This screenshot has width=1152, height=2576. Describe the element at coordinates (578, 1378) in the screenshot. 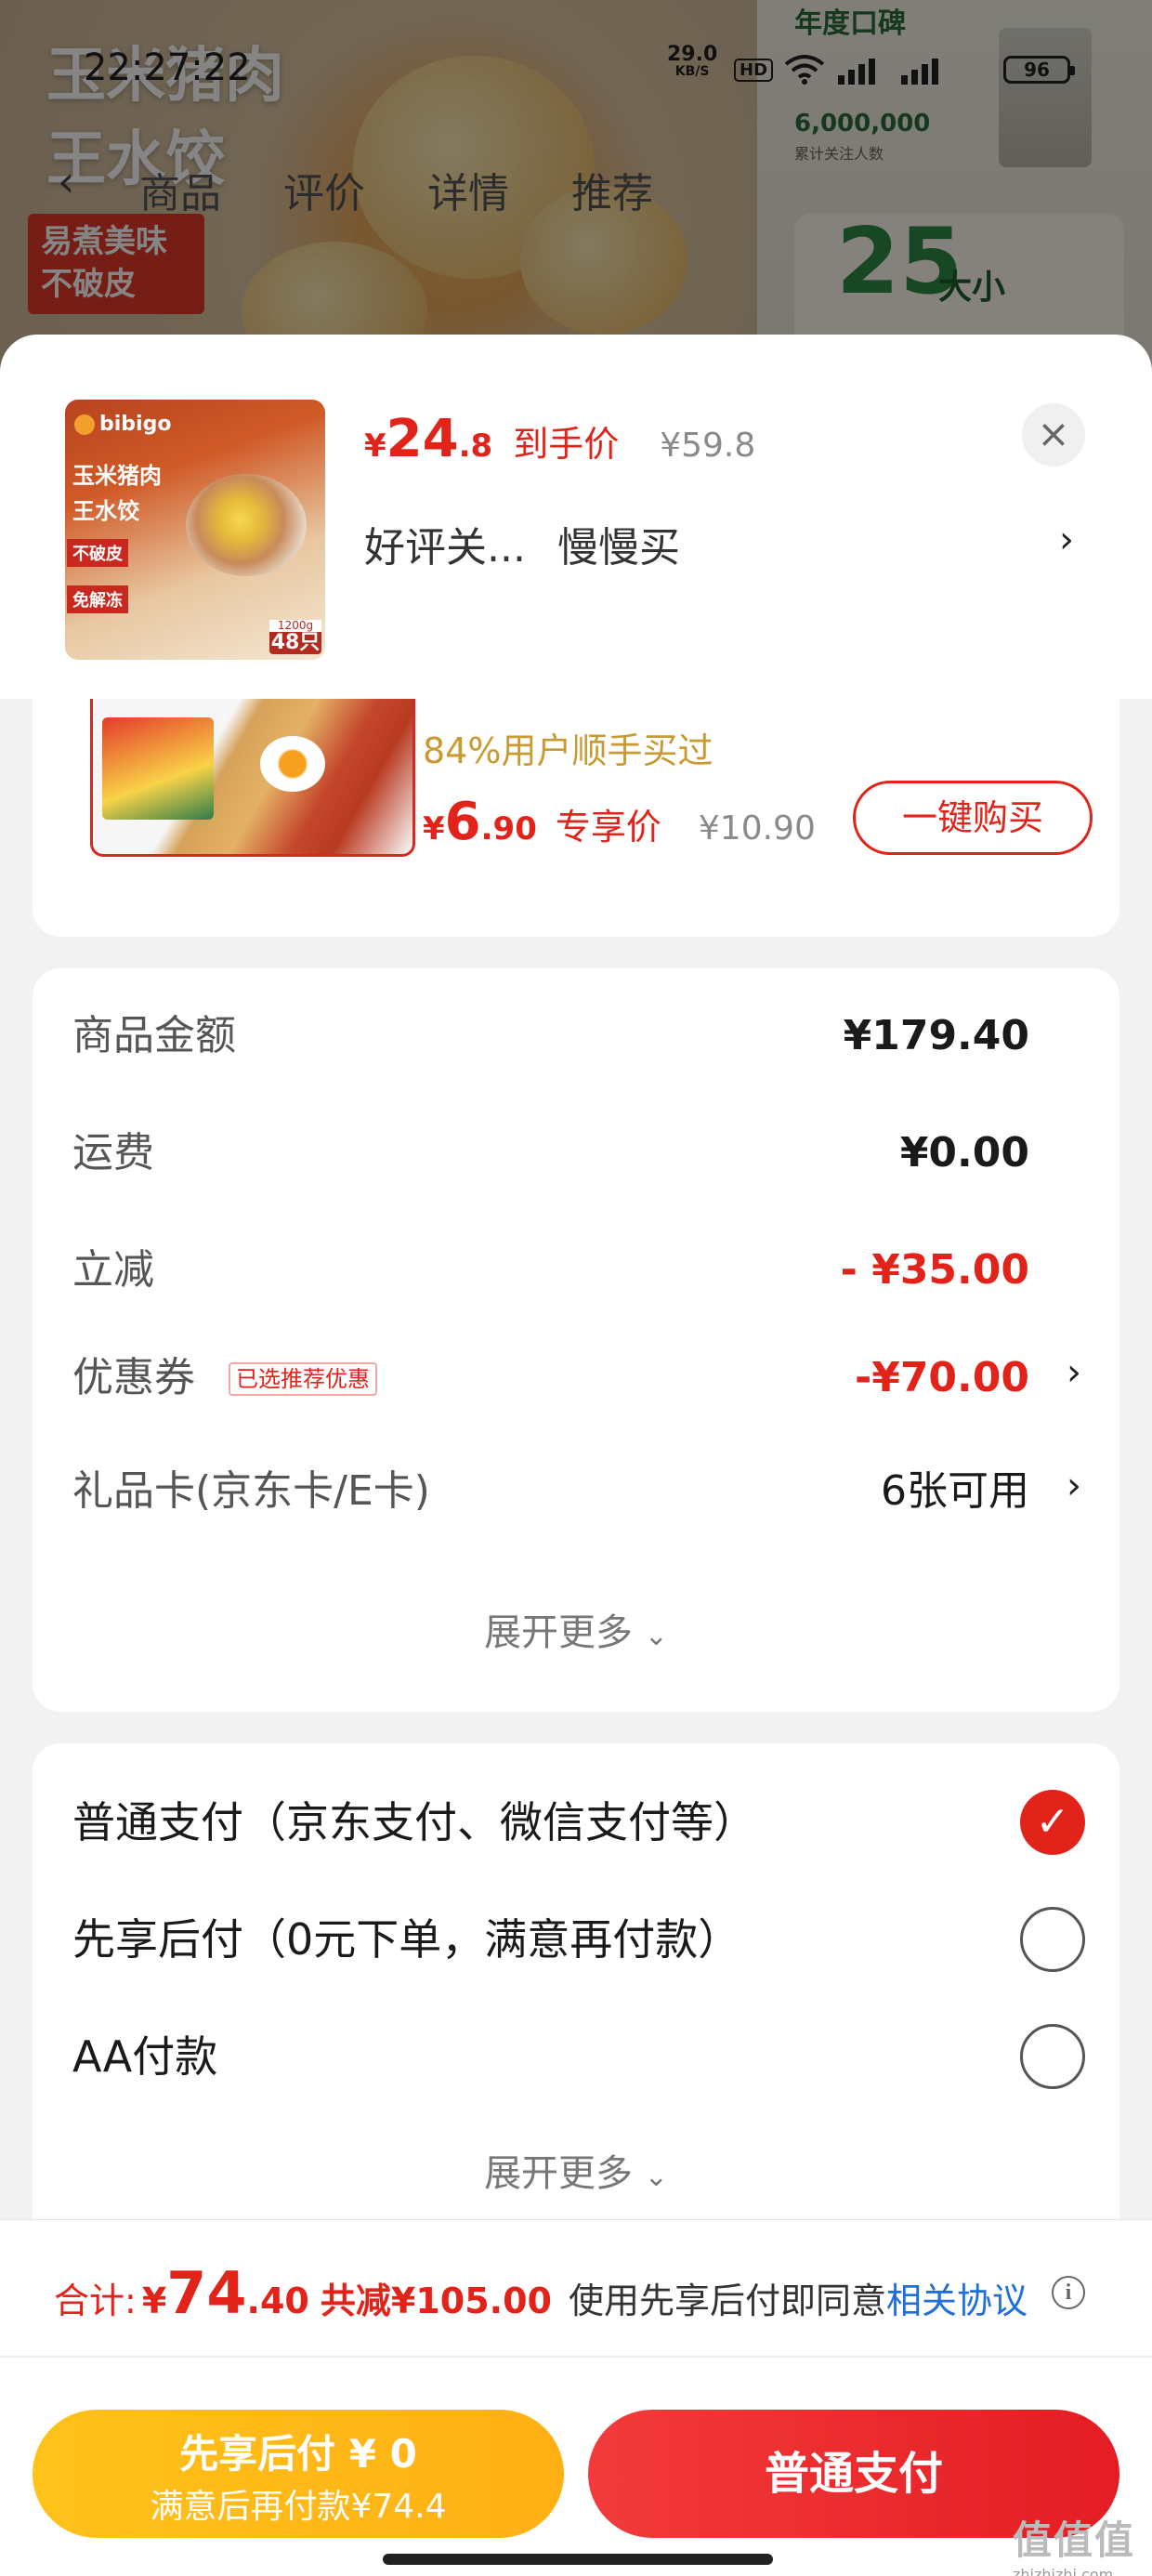

I see `summary-row-coupon: 优惠券 已选推荐优惠 -¥70.00 ›` at that location.